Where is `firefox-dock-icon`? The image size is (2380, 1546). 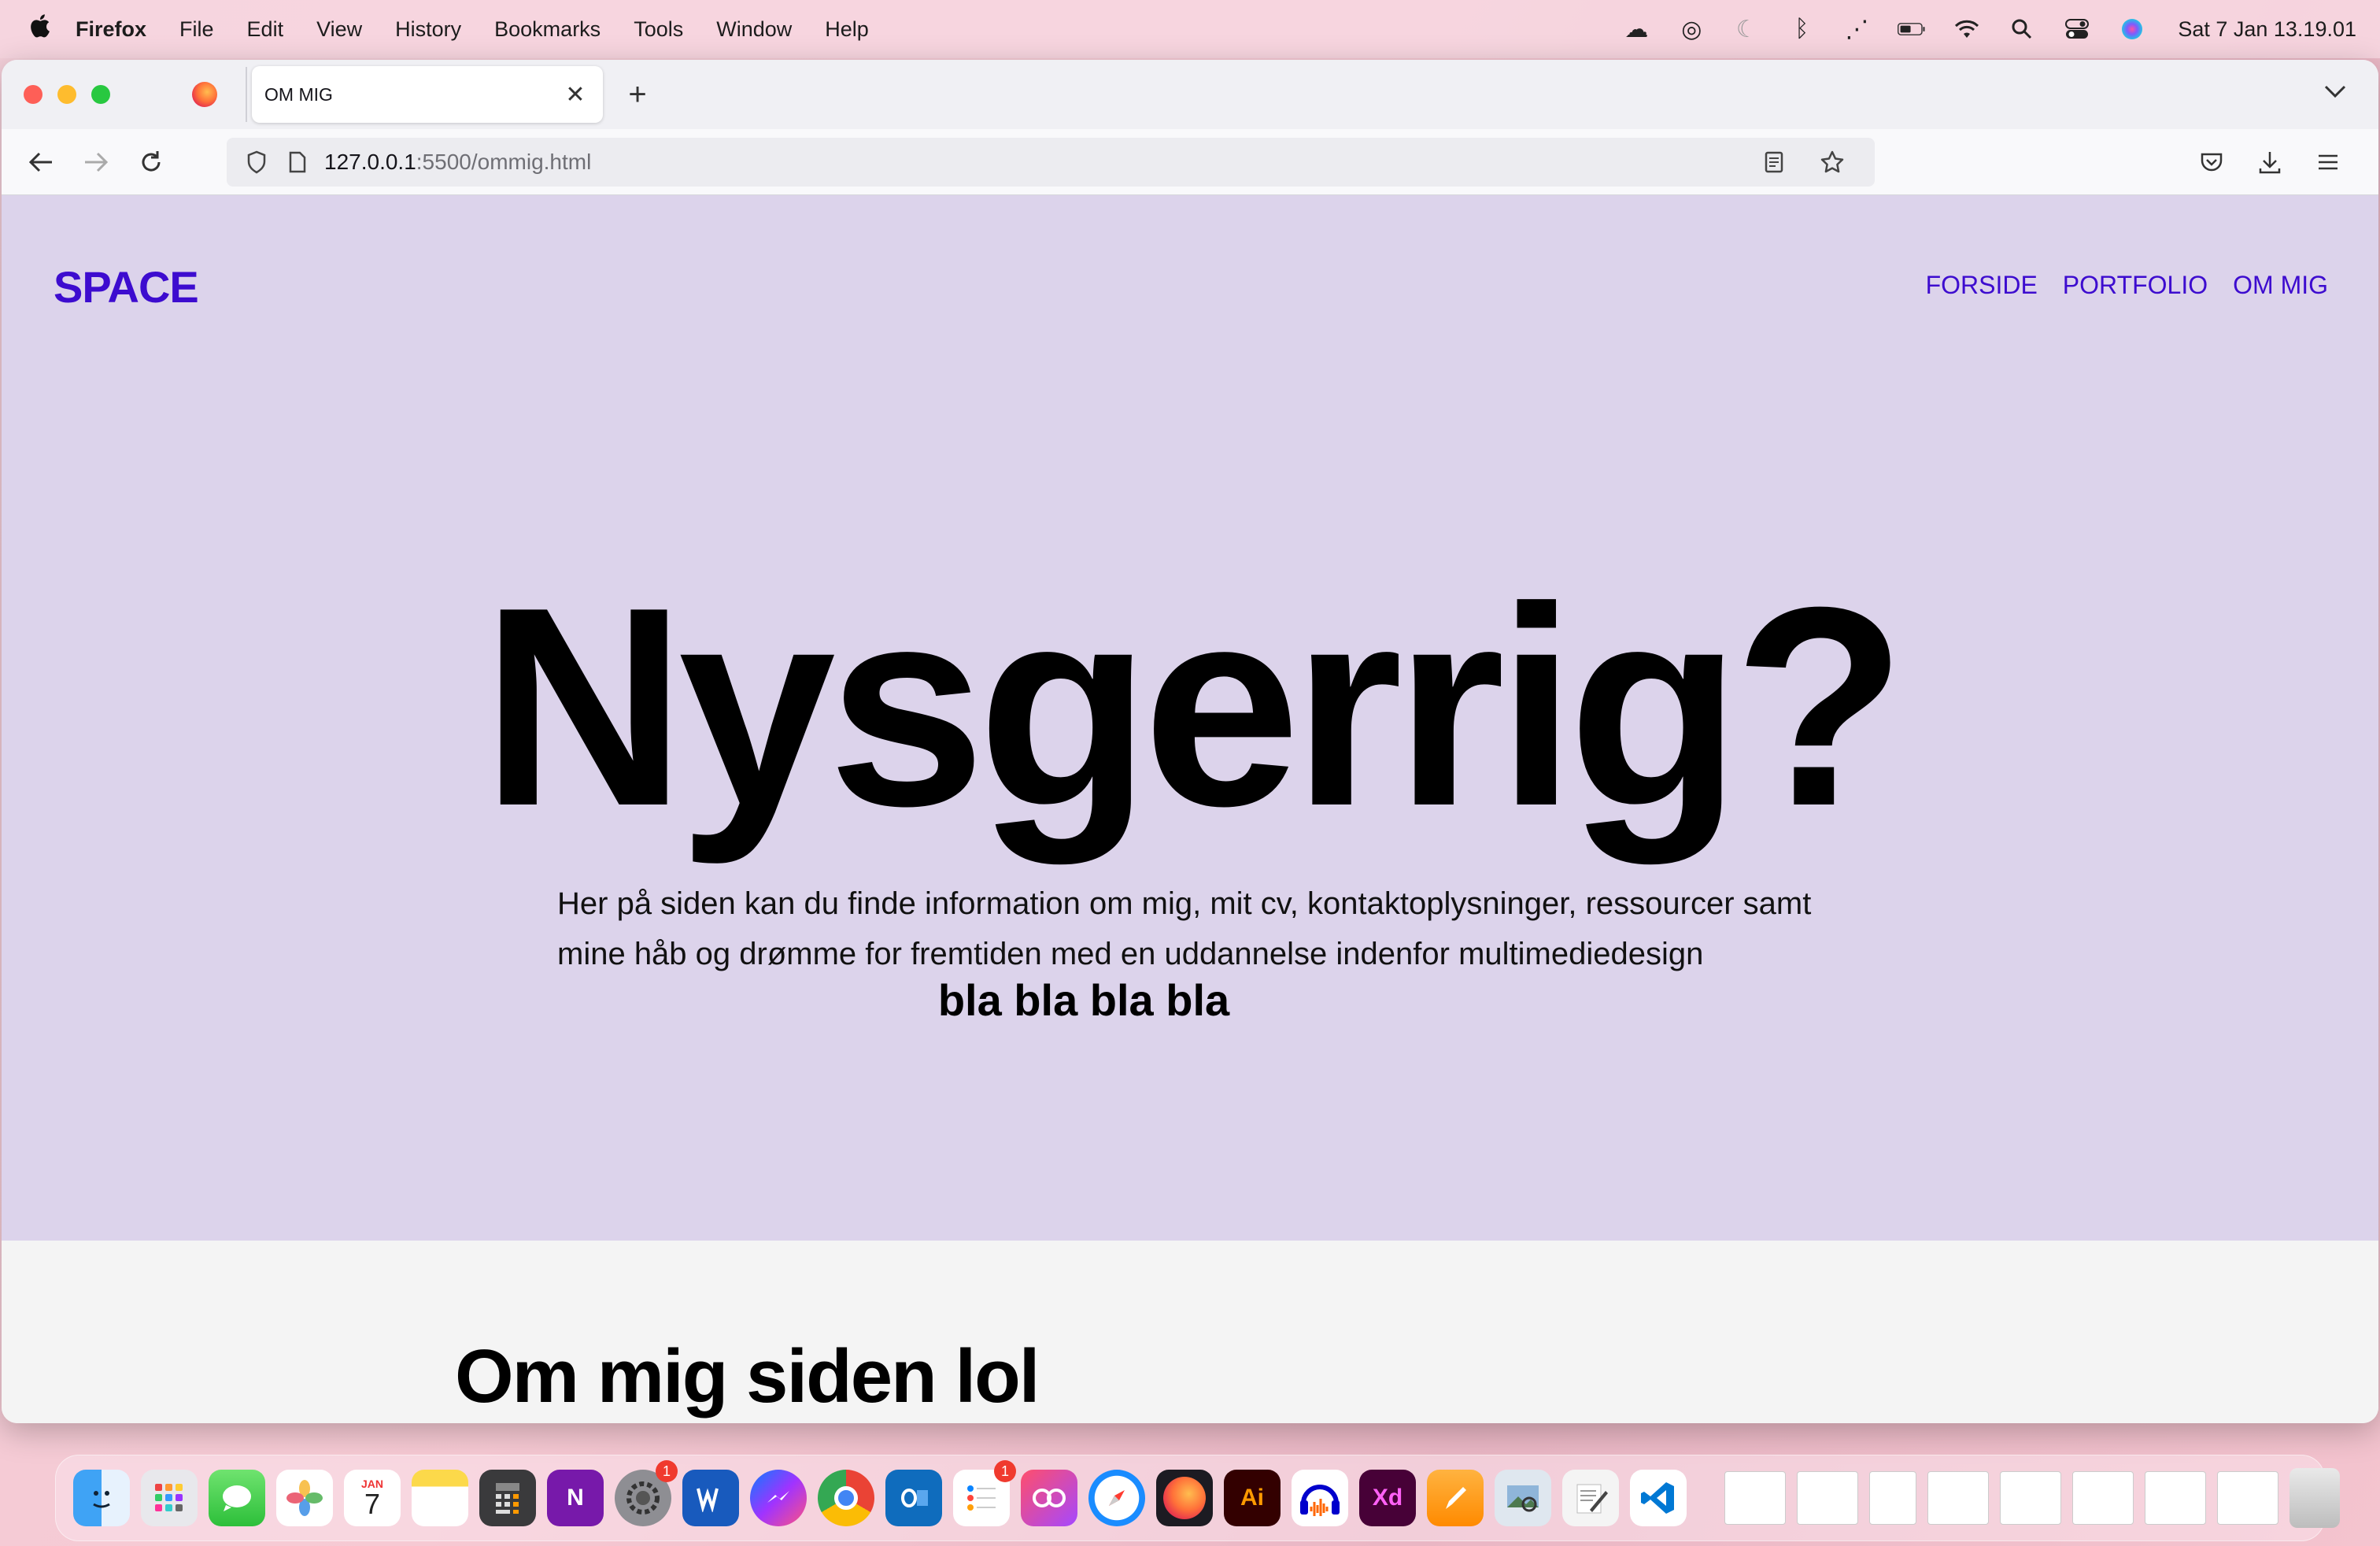 firefox-dock-icon is located at coordinates (1184, 1498).